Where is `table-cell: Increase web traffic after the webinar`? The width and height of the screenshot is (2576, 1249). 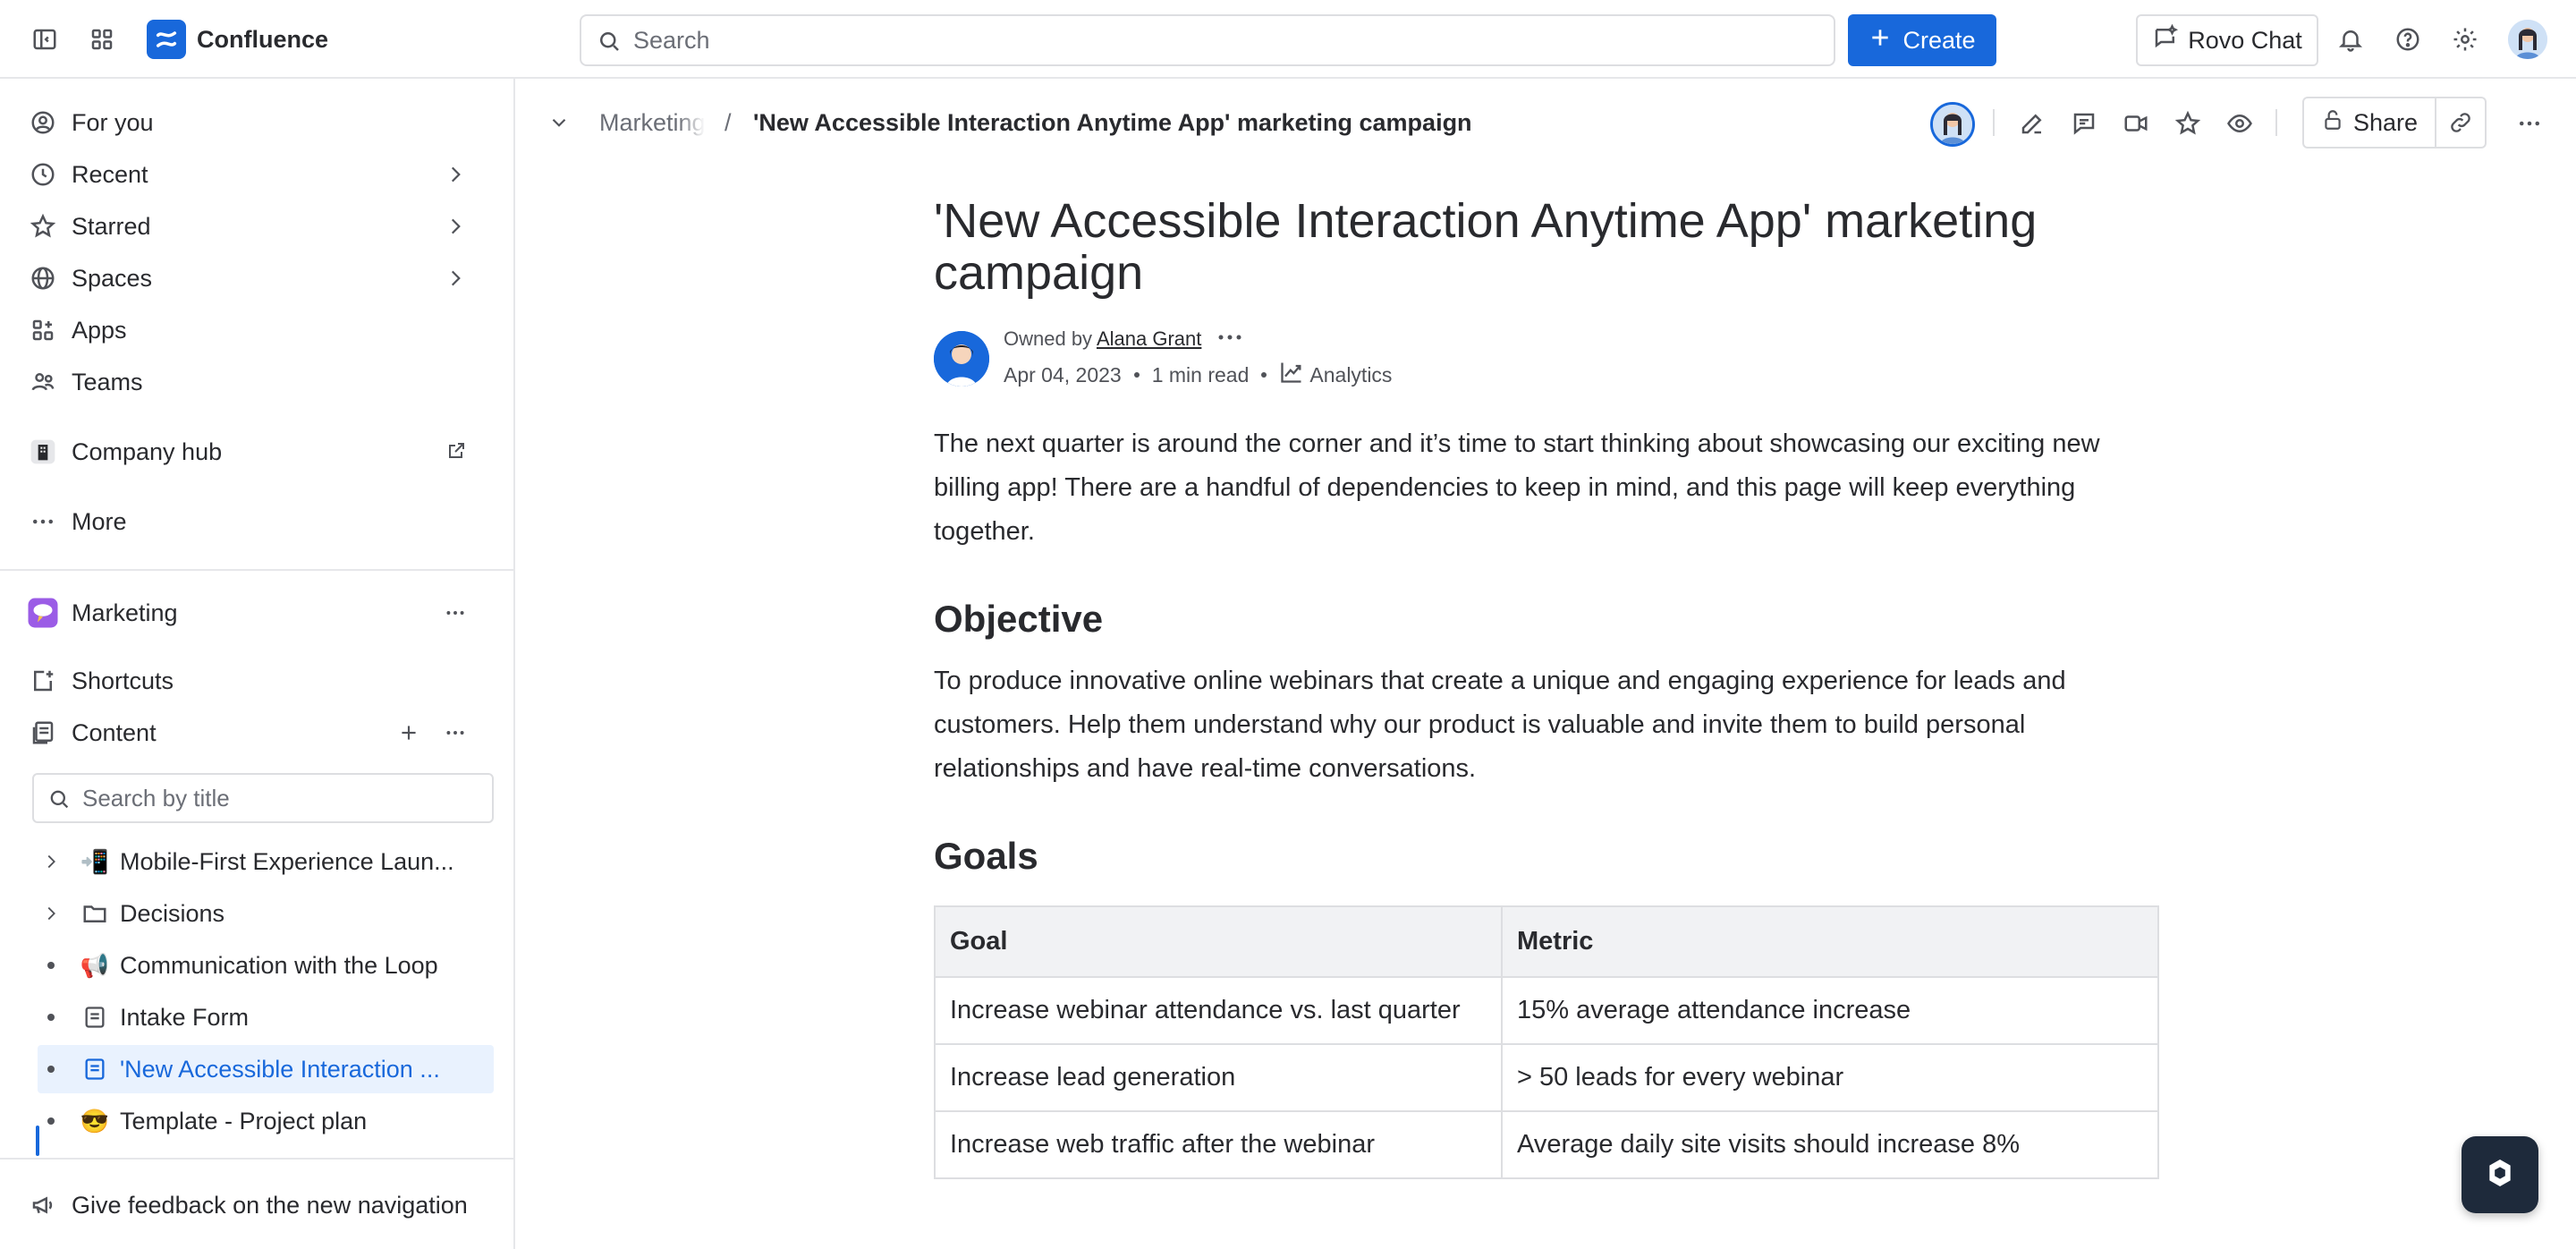
table-cell: Increase web traffic after the webinar is located at coordinates (1218, 1145).